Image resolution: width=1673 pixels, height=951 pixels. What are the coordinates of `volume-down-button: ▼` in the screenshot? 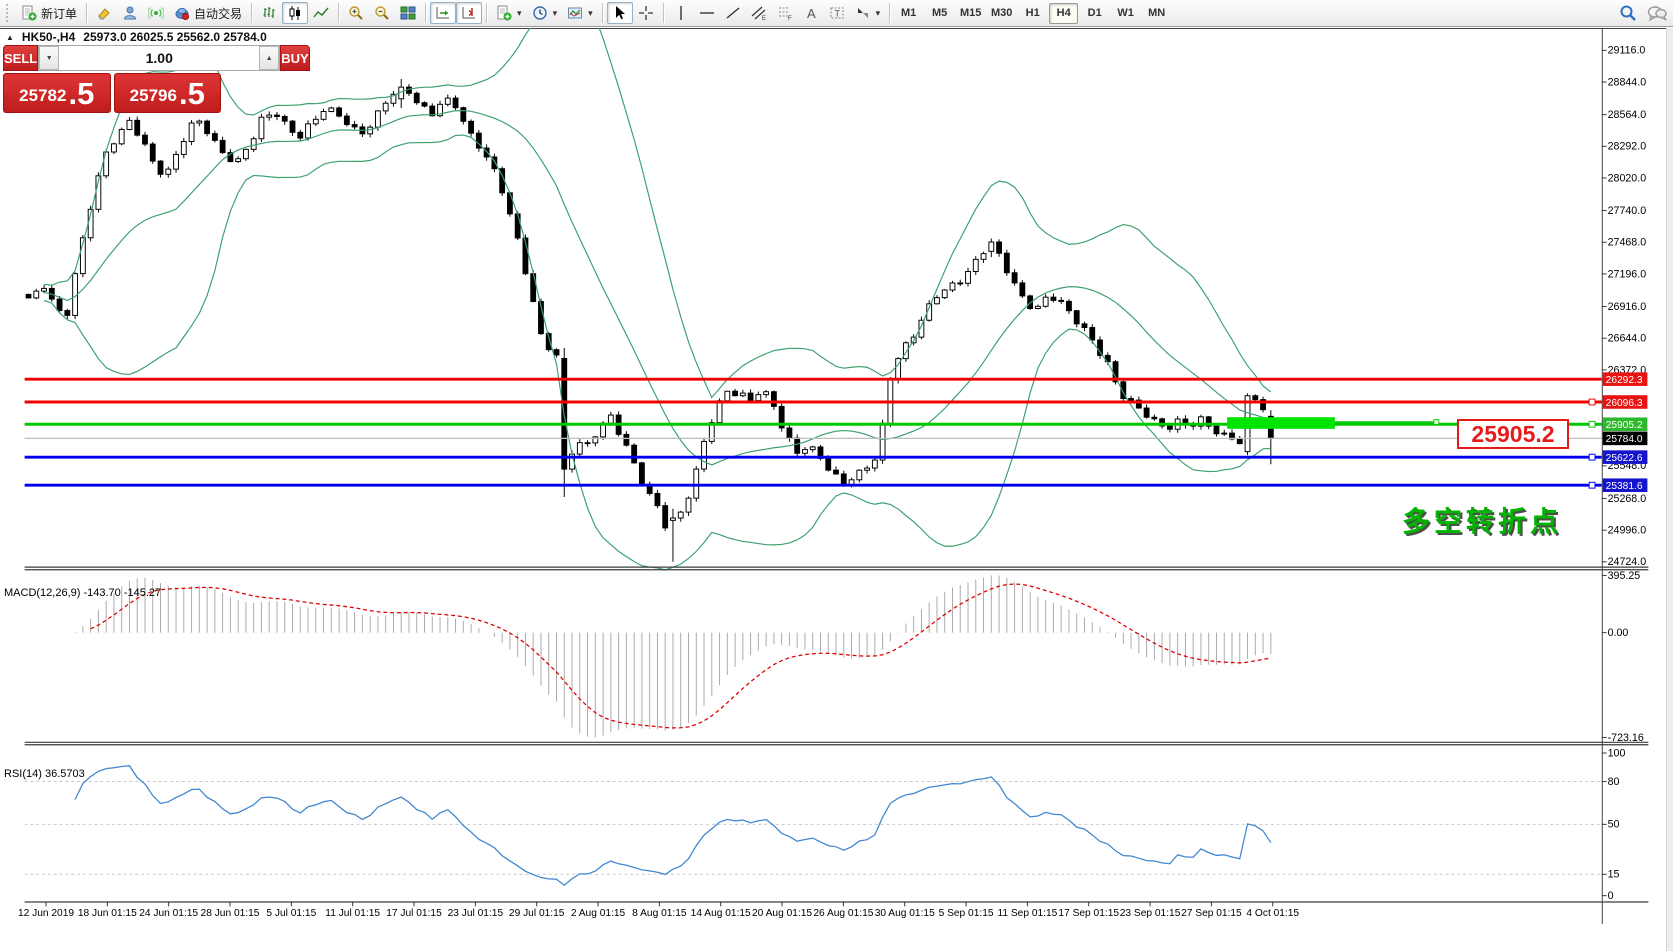 It's located at (49, 58).